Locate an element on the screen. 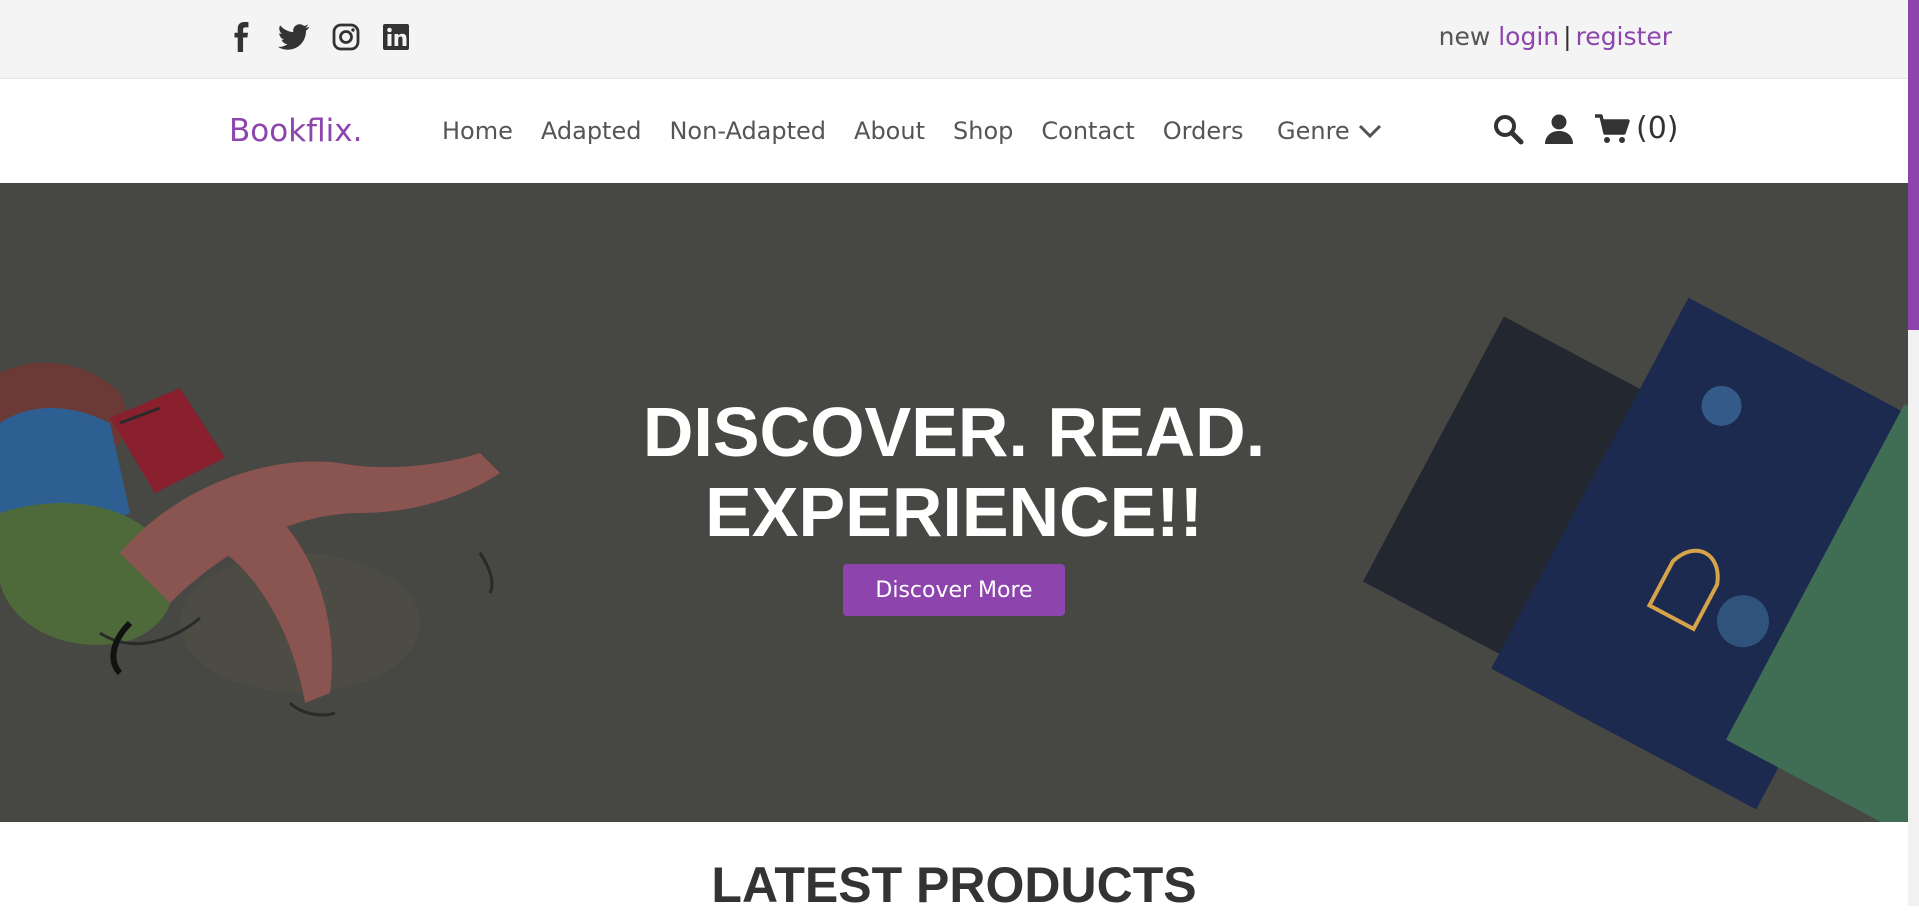  facebook-icon is located at coordinates (242, 37).